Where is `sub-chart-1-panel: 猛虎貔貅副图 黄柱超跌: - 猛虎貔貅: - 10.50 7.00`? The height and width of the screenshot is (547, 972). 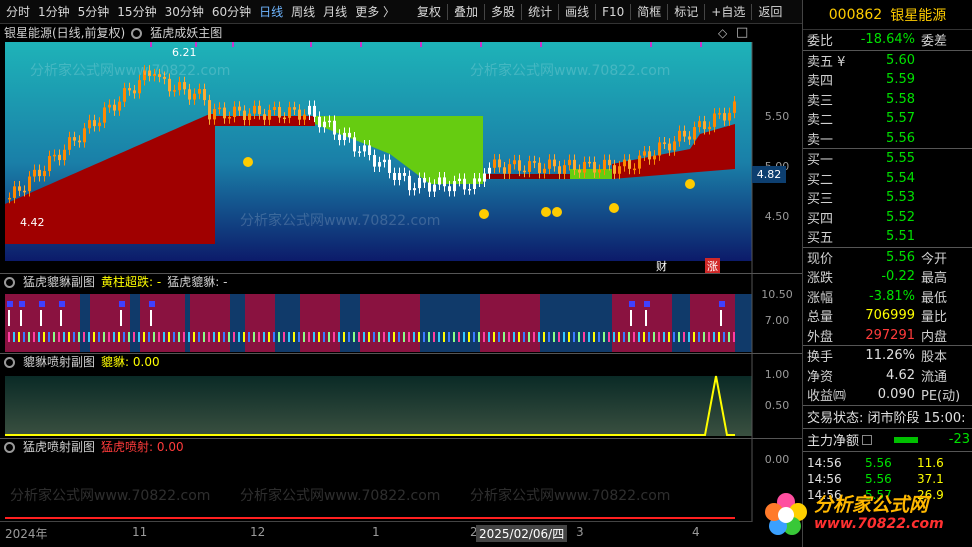
sub-chart-1-panel: 猛虎貔貅副图 黄柱超跌: - 猛虎貔貅: - 10.50 7.00 is located at coordinates (401, 313).